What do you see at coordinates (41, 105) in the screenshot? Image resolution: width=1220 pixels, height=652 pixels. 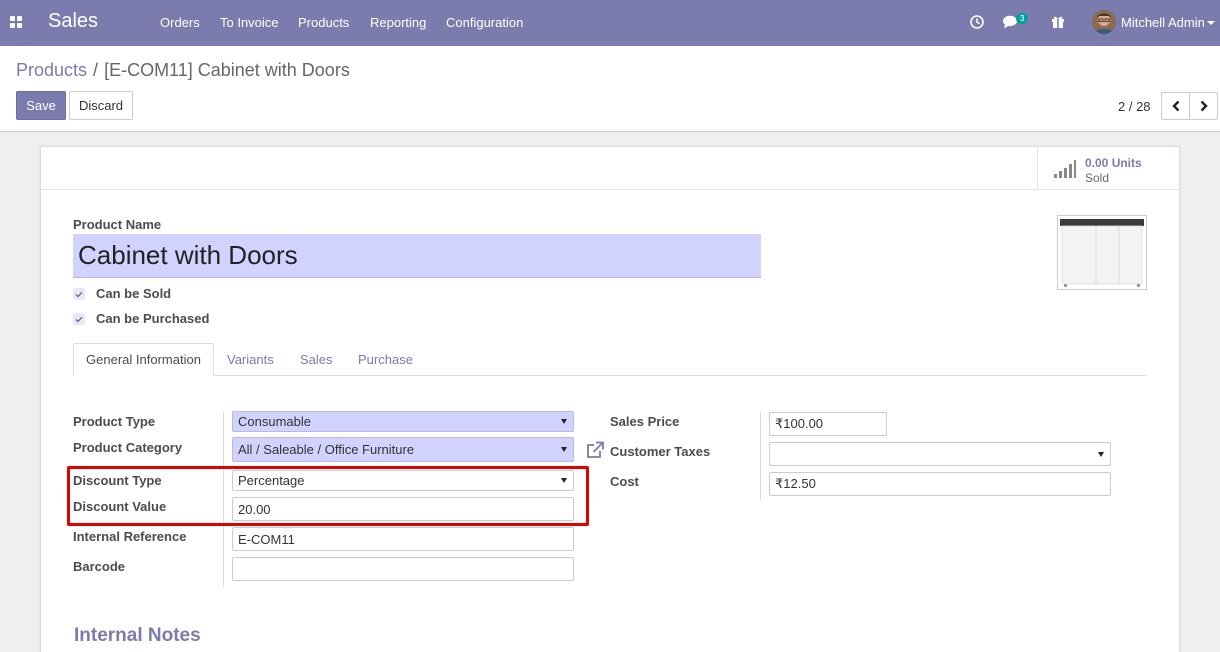 I see `save-button: Save` at bounding box center [41, 105].